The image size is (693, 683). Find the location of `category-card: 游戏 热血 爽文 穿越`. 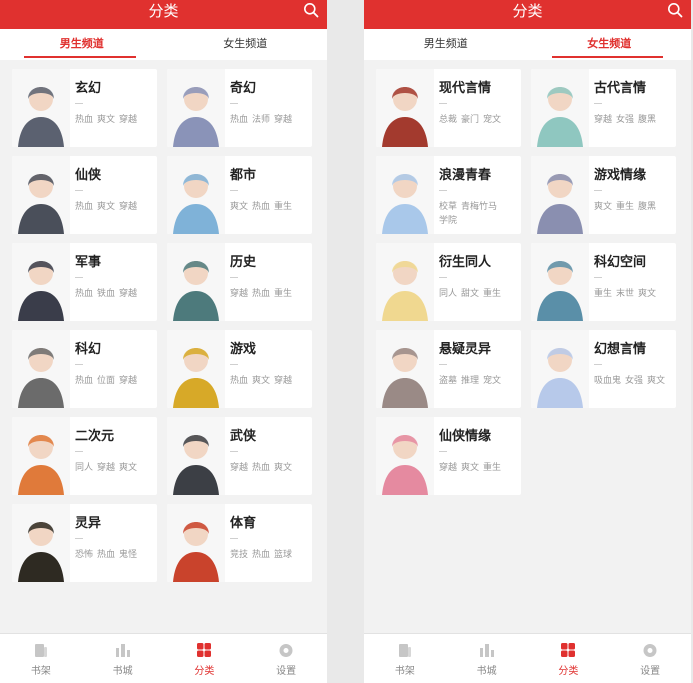

category-card: 游戏 热血 爽文 穿越 is located at coordinates (239, 369).